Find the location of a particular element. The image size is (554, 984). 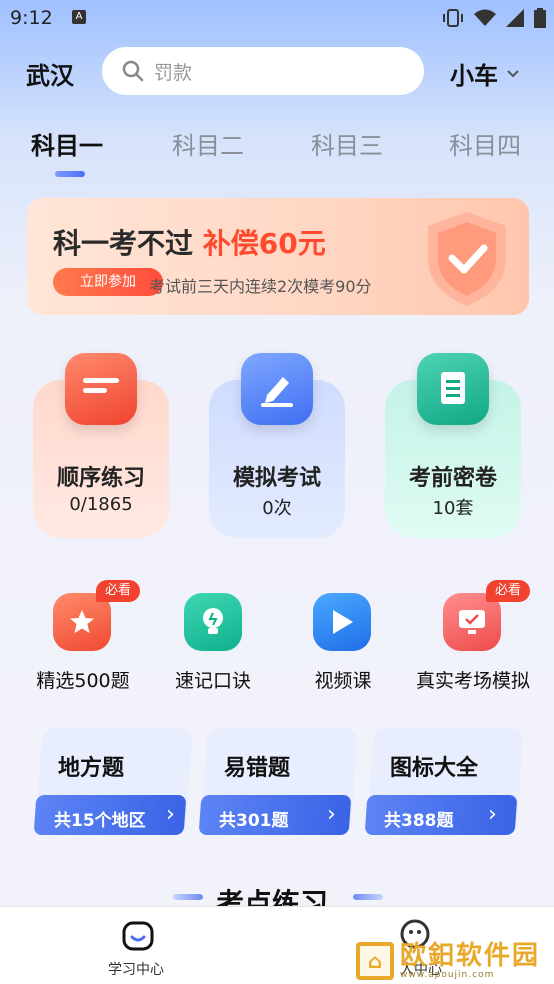

search-icon is located at coordinates (133, 71).